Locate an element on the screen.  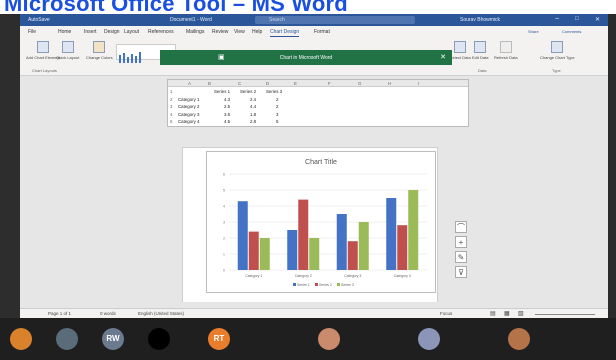
tab-home: Home is located at coordinates (64, 32).